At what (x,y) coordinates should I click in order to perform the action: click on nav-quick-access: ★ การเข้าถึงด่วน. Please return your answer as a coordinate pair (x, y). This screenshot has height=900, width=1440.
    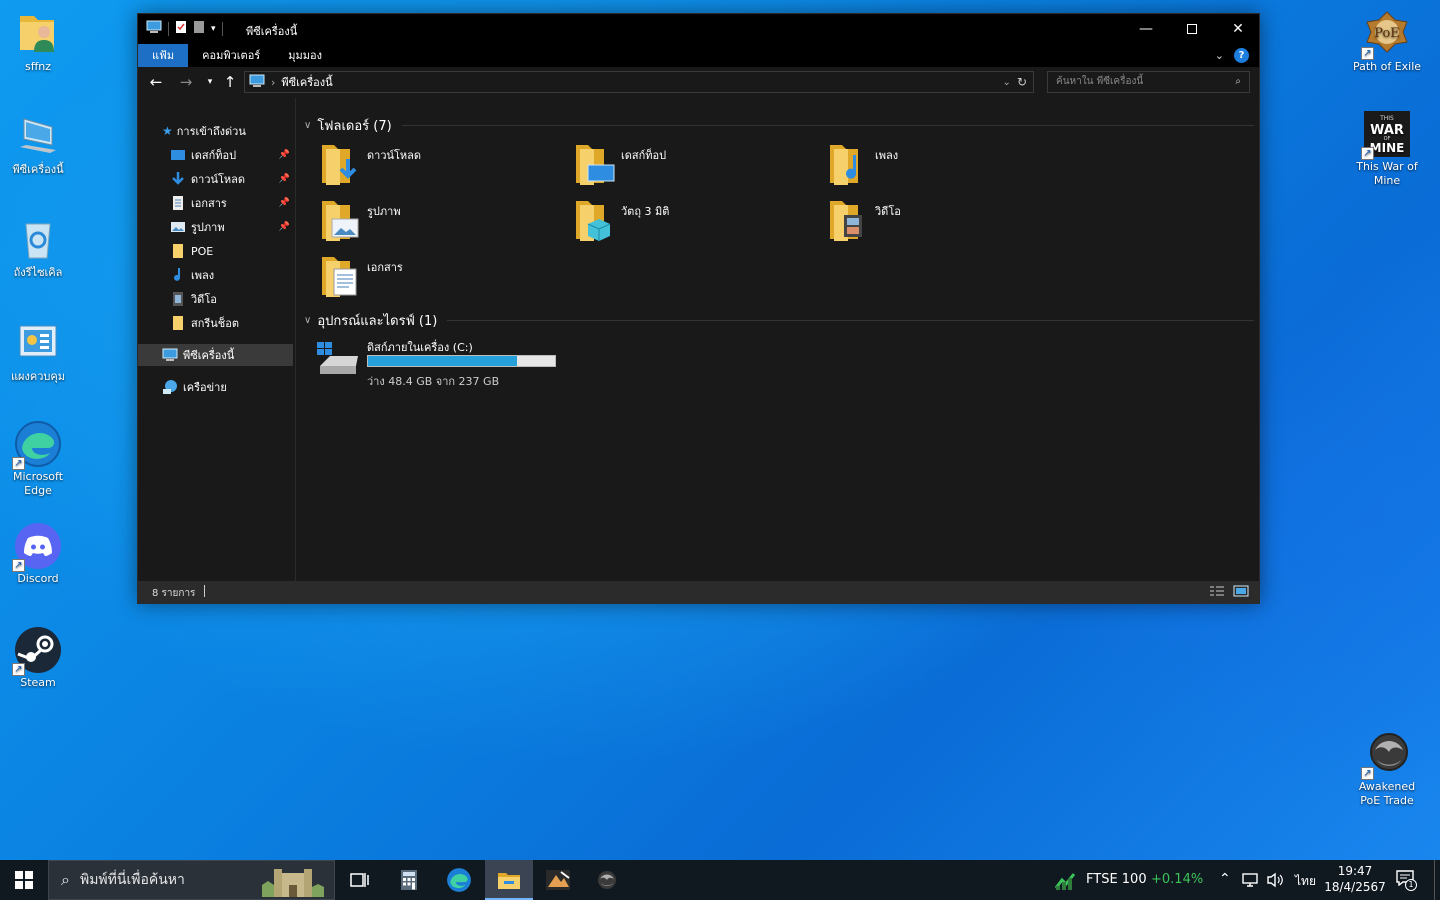
    Looking at the image, I should click on (204, 131).